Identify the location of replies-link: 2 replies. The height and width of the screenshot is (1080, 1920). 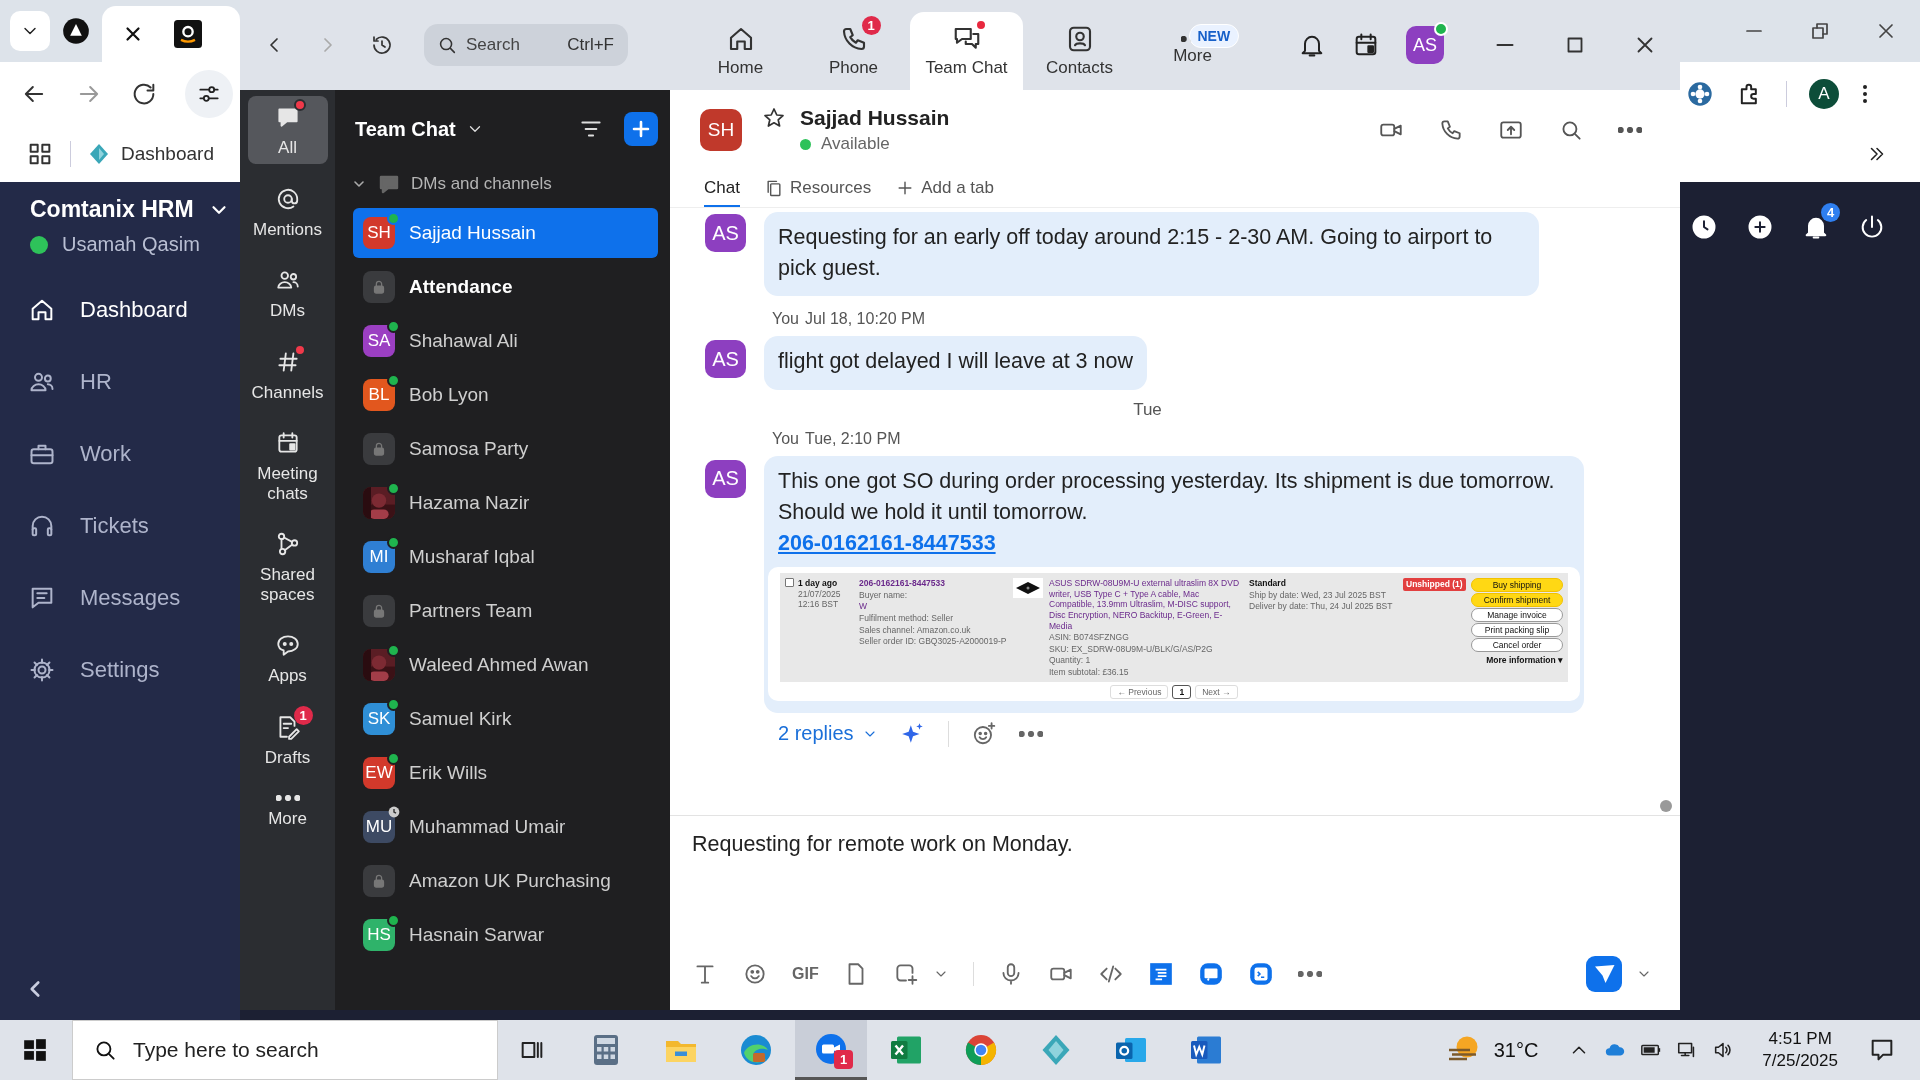
(828, 734).